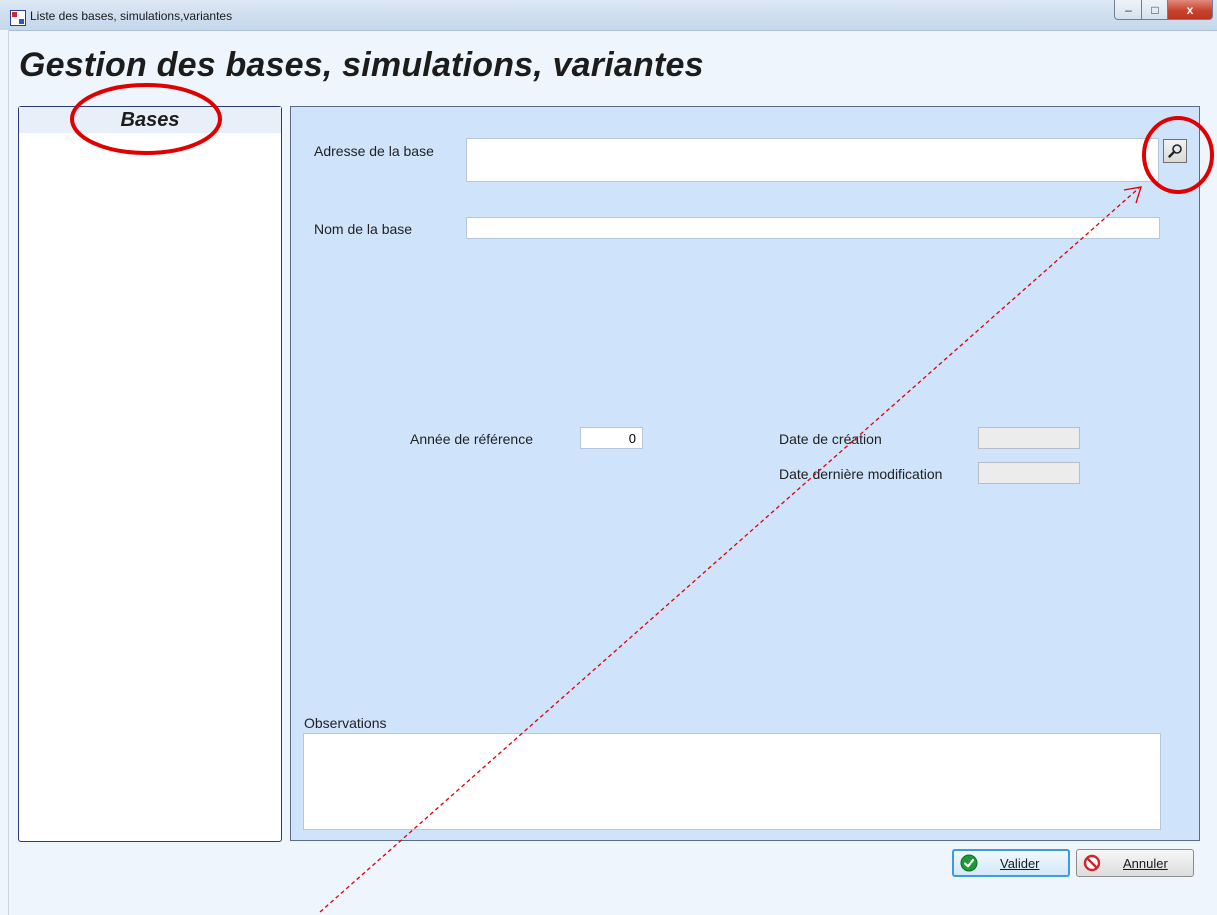  I want to click on annee-input, so click(611, 438).